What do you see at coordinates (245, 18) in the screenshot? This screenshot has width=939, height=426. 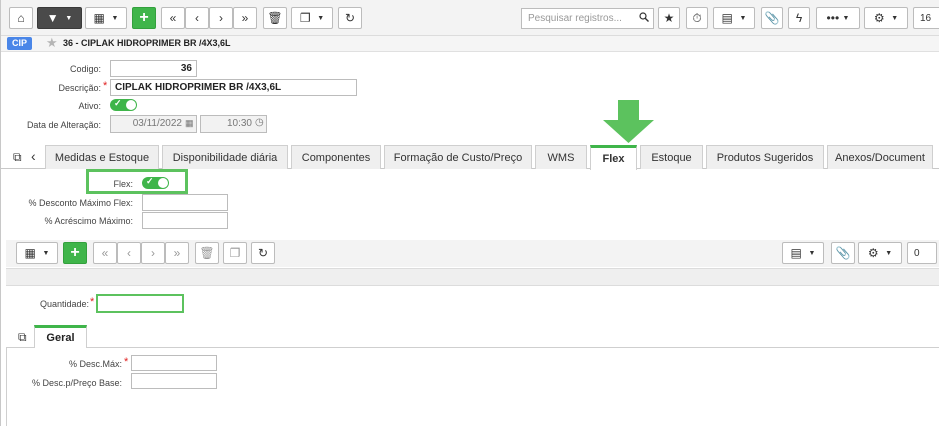 I see `last-record-button: »` at bounding box center [245, 18].